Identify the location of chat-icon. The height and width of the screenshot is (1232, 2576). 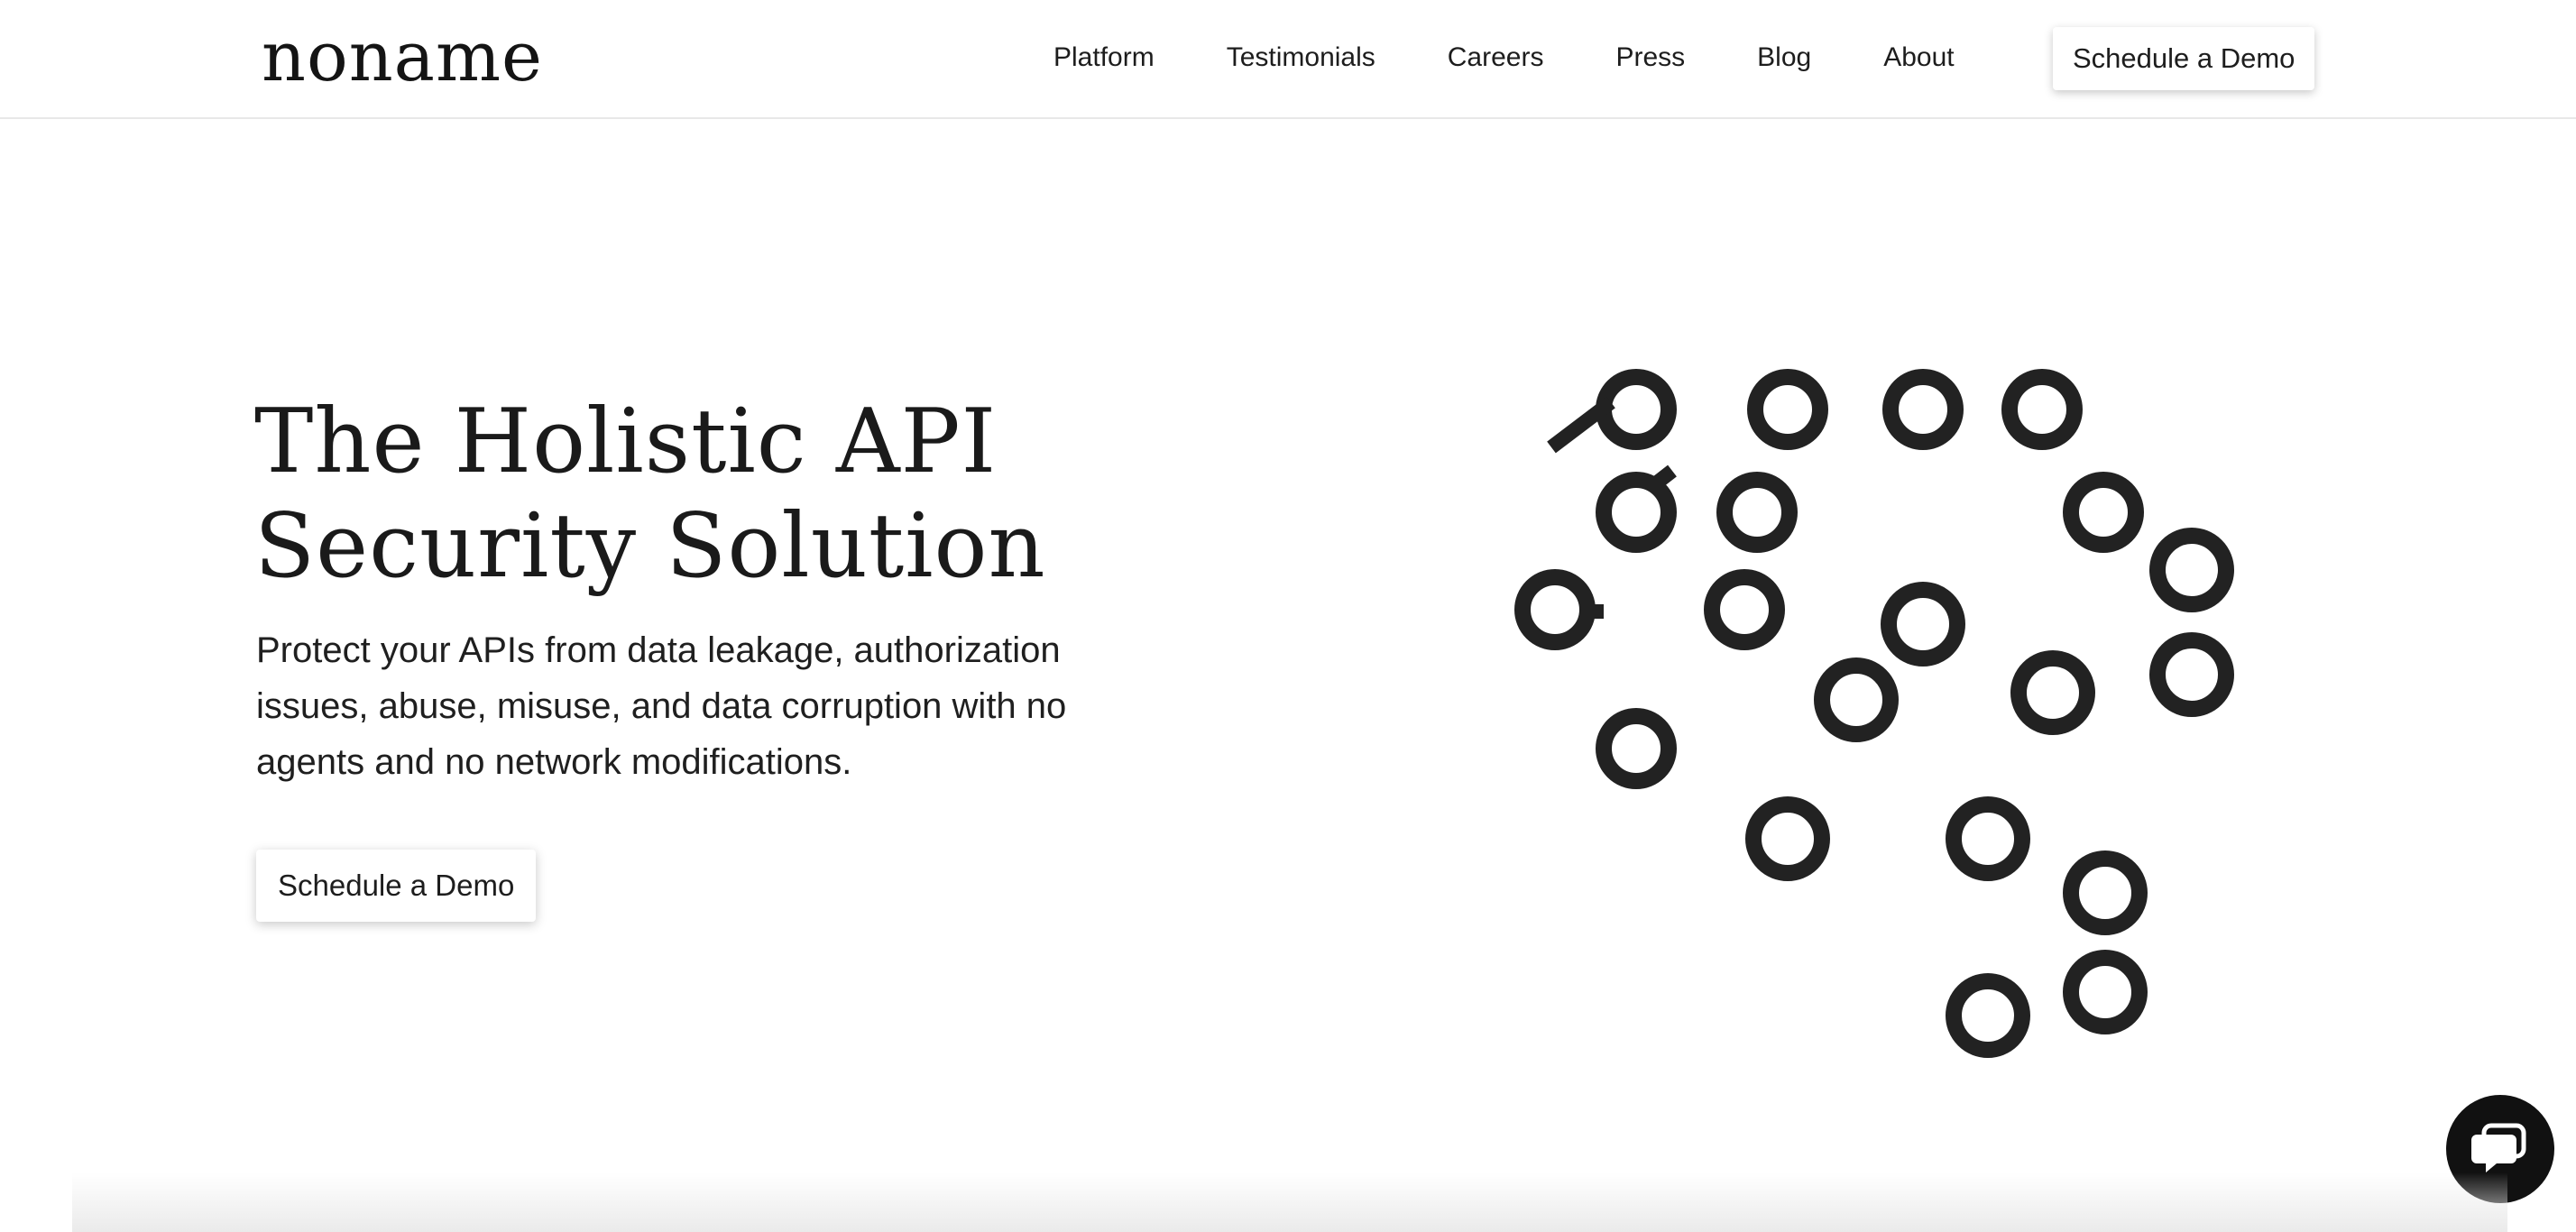
(2499, 1147).